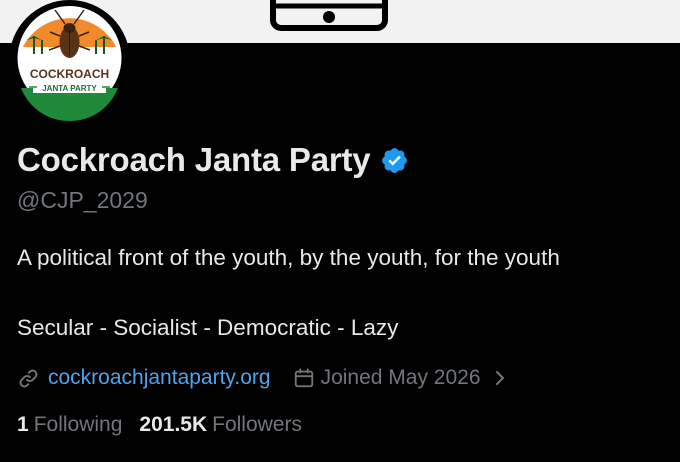  What do you see at coordinates (329, 16) in the screenshot?
I see `phone-icon` at bounding box center [329, 16].